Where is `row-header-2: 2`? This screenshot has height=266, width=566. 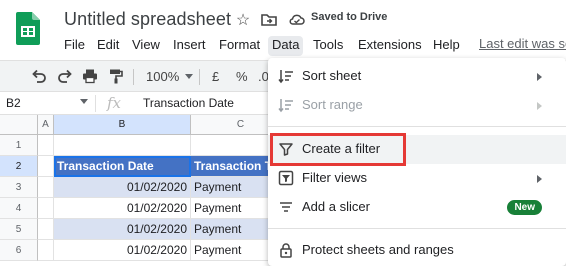
row-header-2: 2 is located at coordinates (19, 166).